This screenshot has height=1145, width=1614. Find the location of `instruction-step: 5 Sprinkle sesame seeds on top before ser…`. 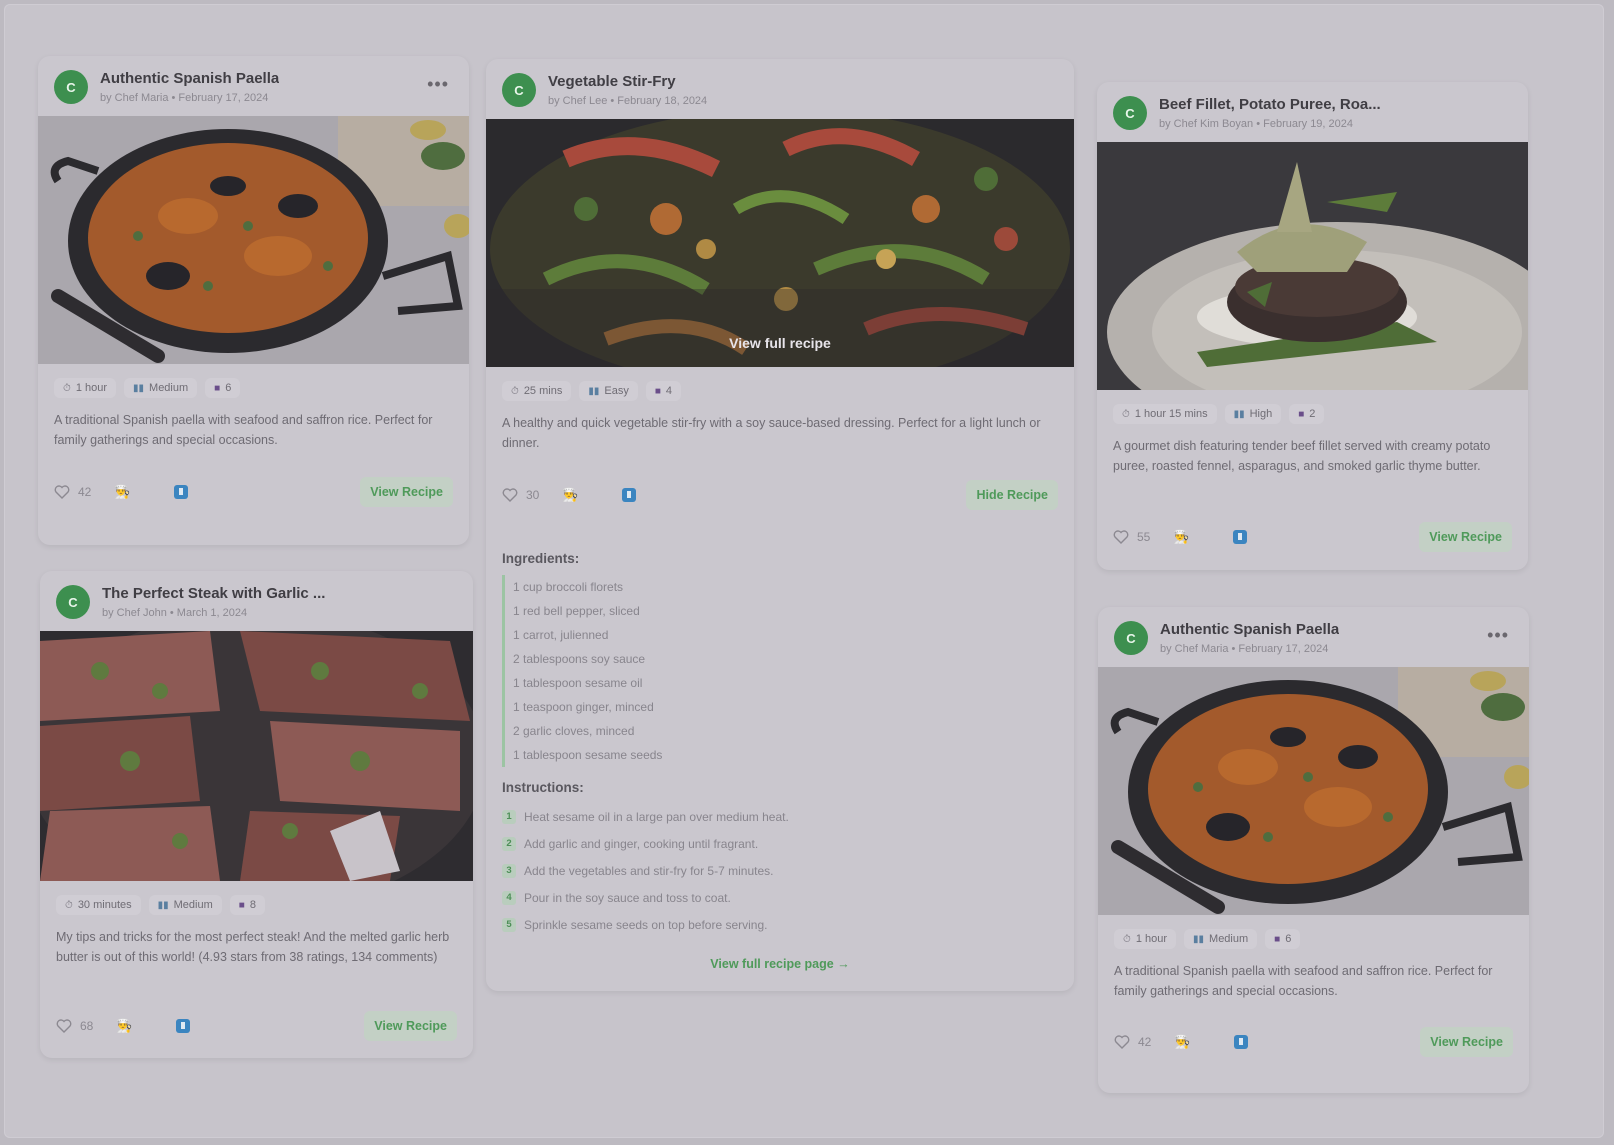

instruction-step: 5 Sprinkle sesame seeds on top before ser… is located at coordinates (645, 924).